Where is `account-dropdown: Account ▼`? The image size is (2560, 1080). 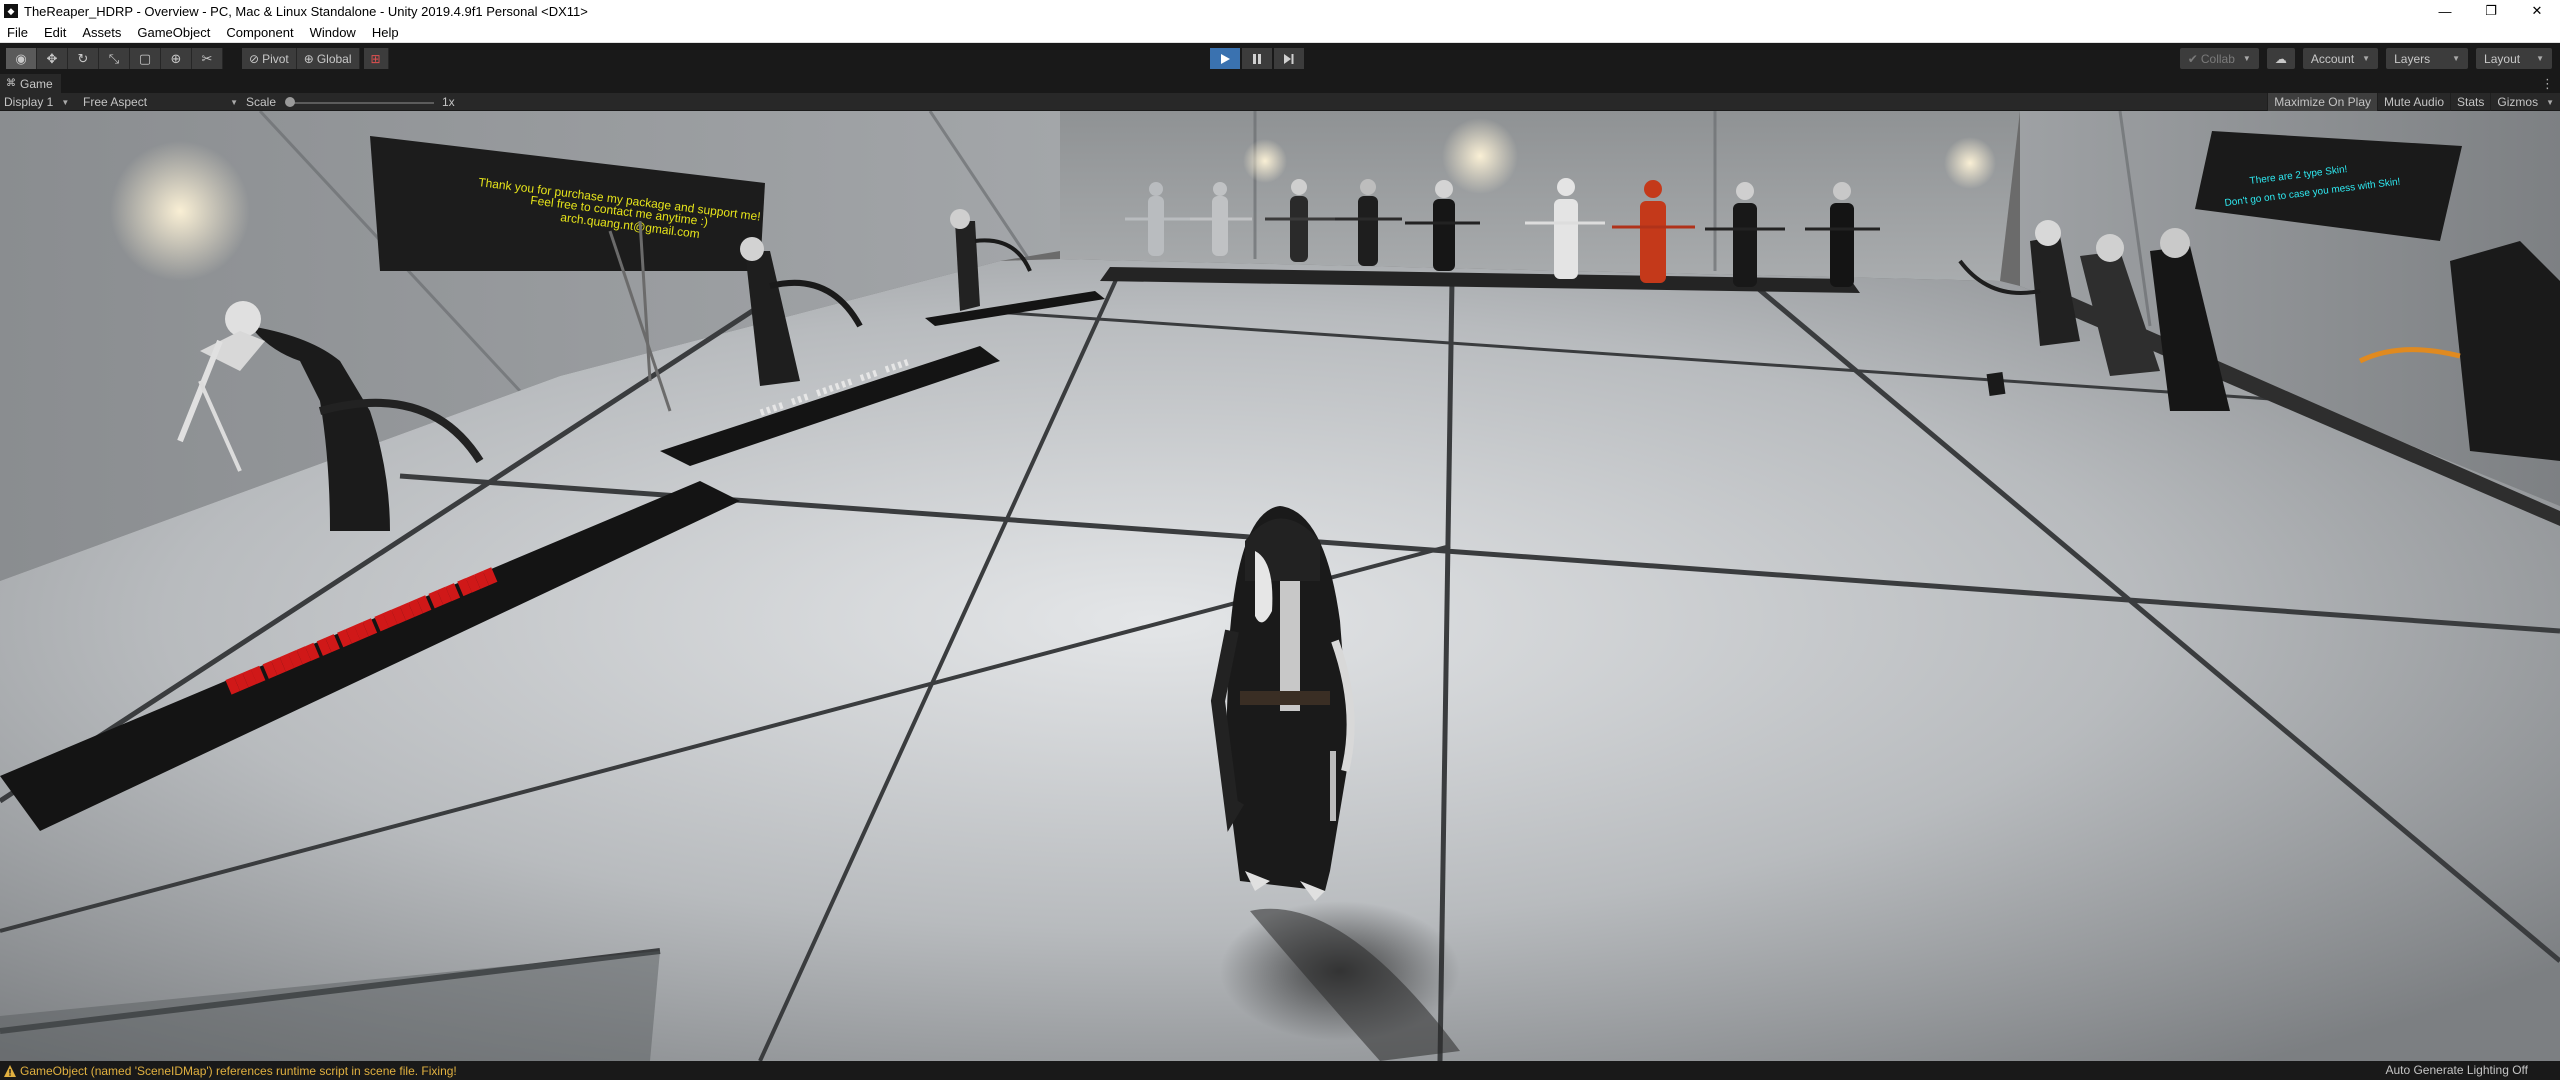 account-dropdown: Account ▼ is located at coordinates (2340, 58).